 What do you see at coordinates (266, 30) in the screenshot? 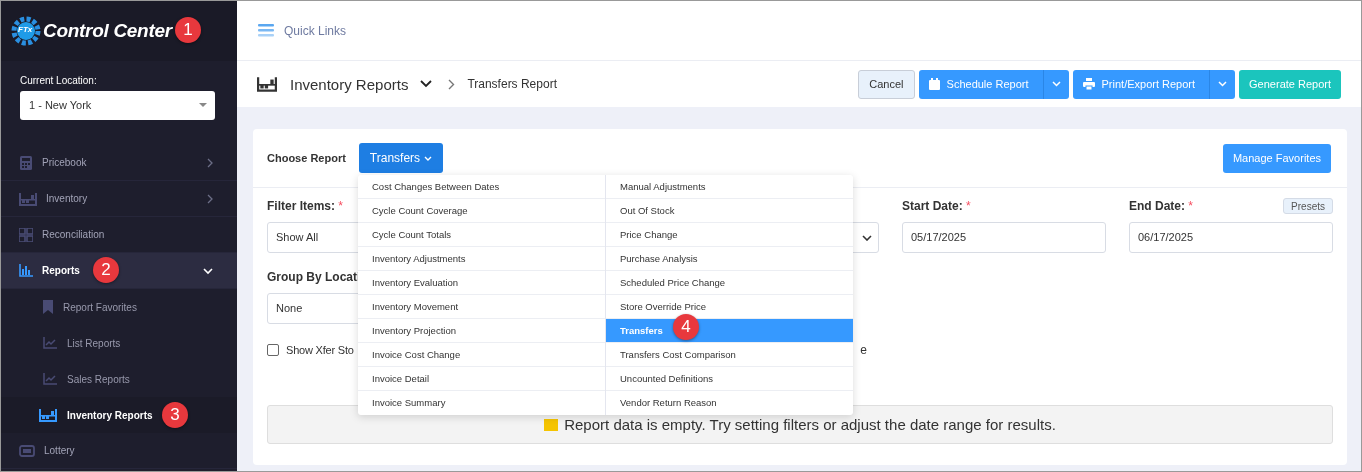
I see `menu-icon` at bounding box center [266, 30].